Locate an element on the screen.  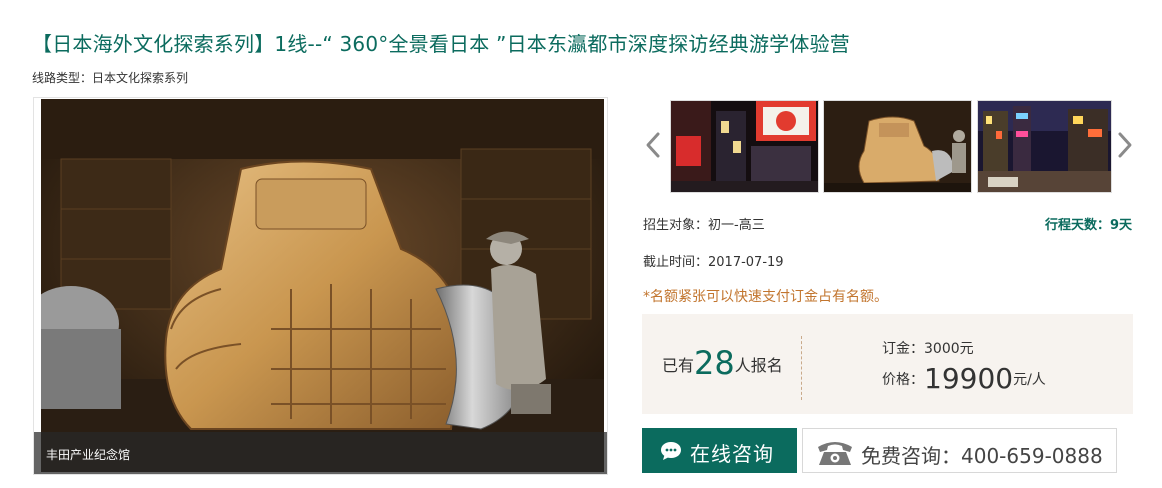
chat-bubble-icon is located at coordinates (671, 453).